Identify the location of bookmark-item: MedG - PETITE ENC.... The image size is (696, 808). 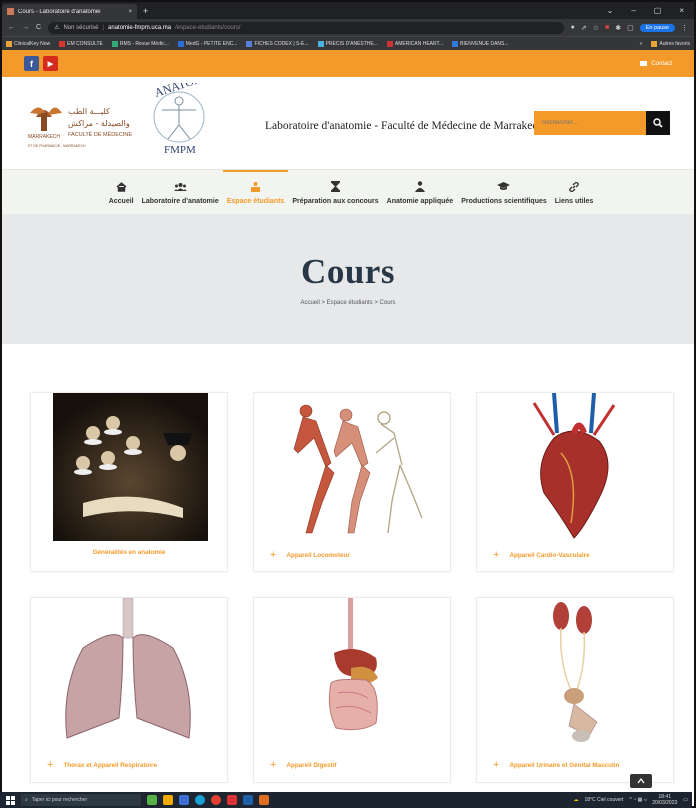
(207, 43).